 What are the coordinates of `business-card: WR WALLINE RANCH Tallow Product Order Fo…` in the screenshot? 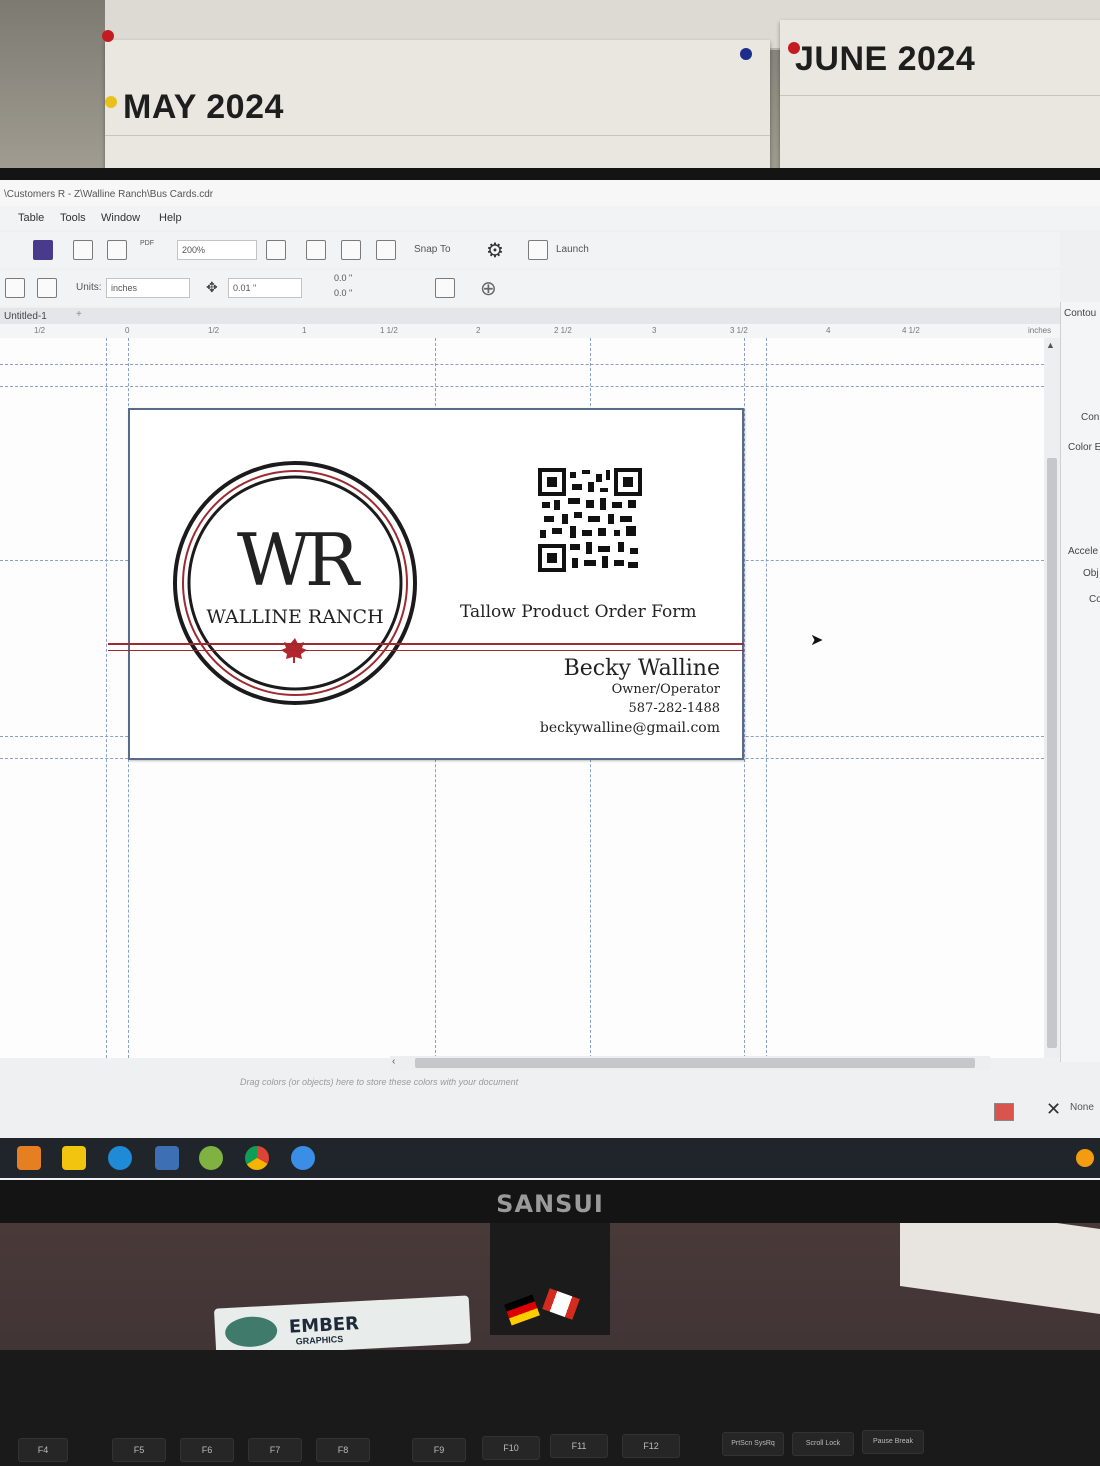 It's located at (426, 584).